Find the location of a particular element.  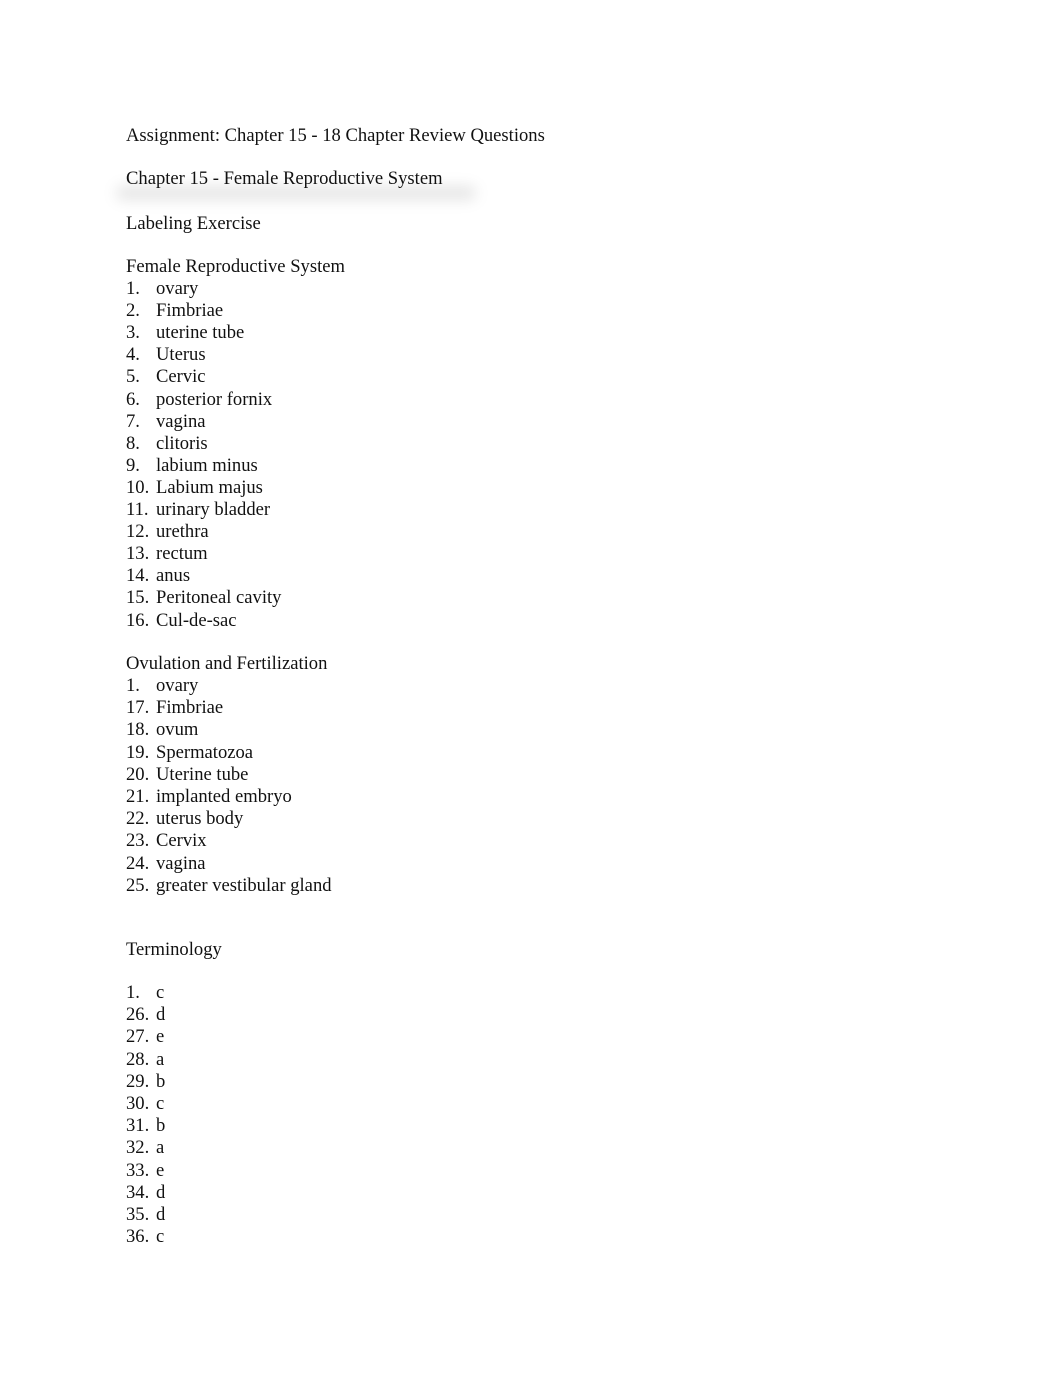

list-item: 31. b is located at coordinates (145, 1126).